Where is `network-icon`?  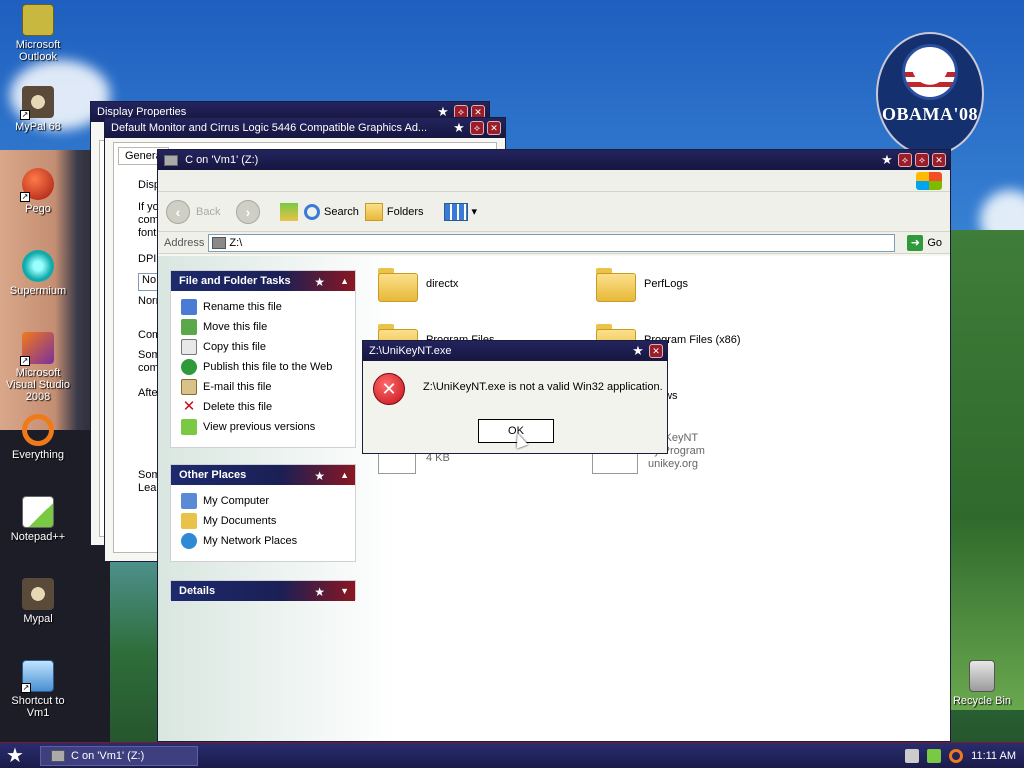
network-icon is located at coordinates (934, 756).